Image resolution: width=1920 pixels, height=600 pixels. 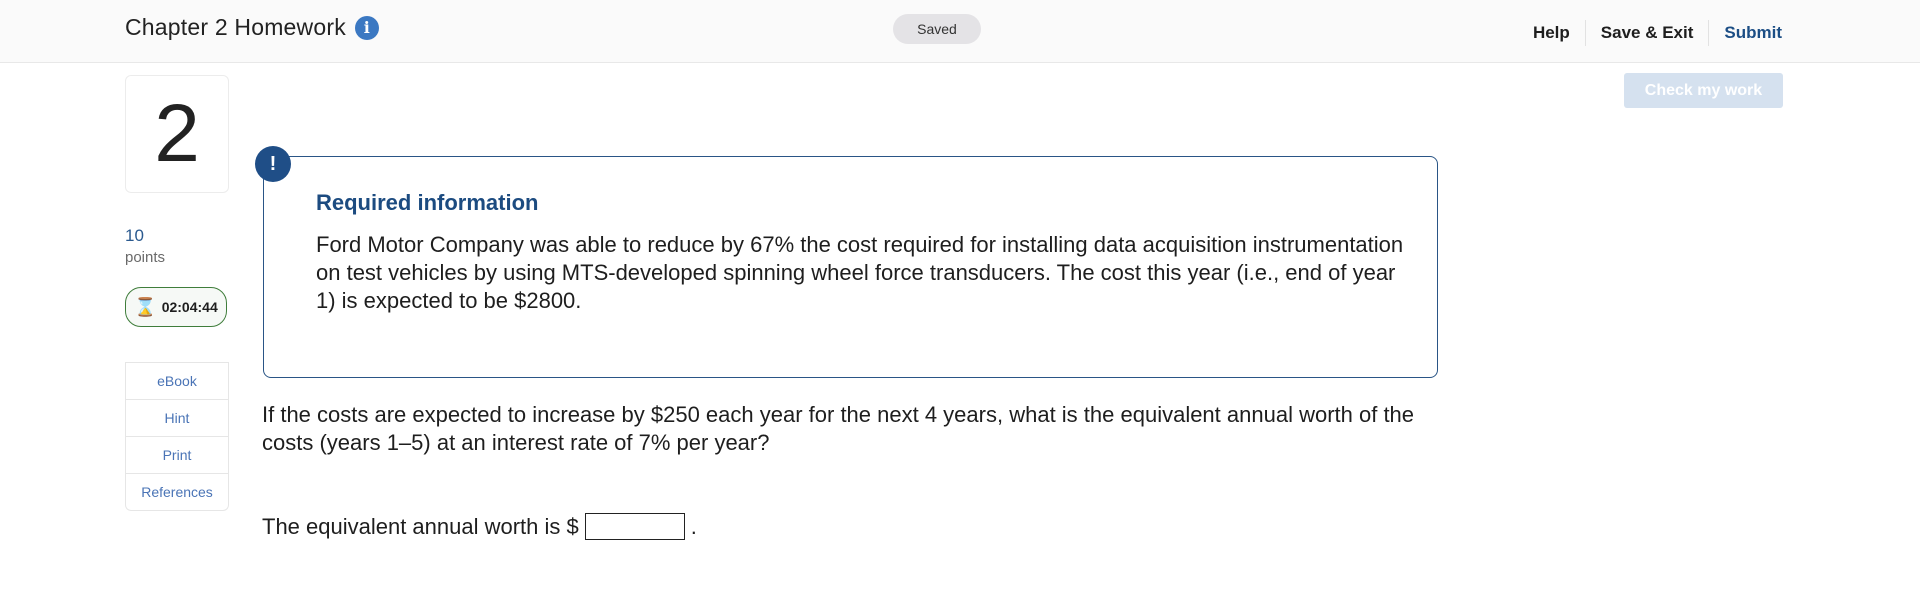 I want to click on points-label: points, so click(x=145, y=257).